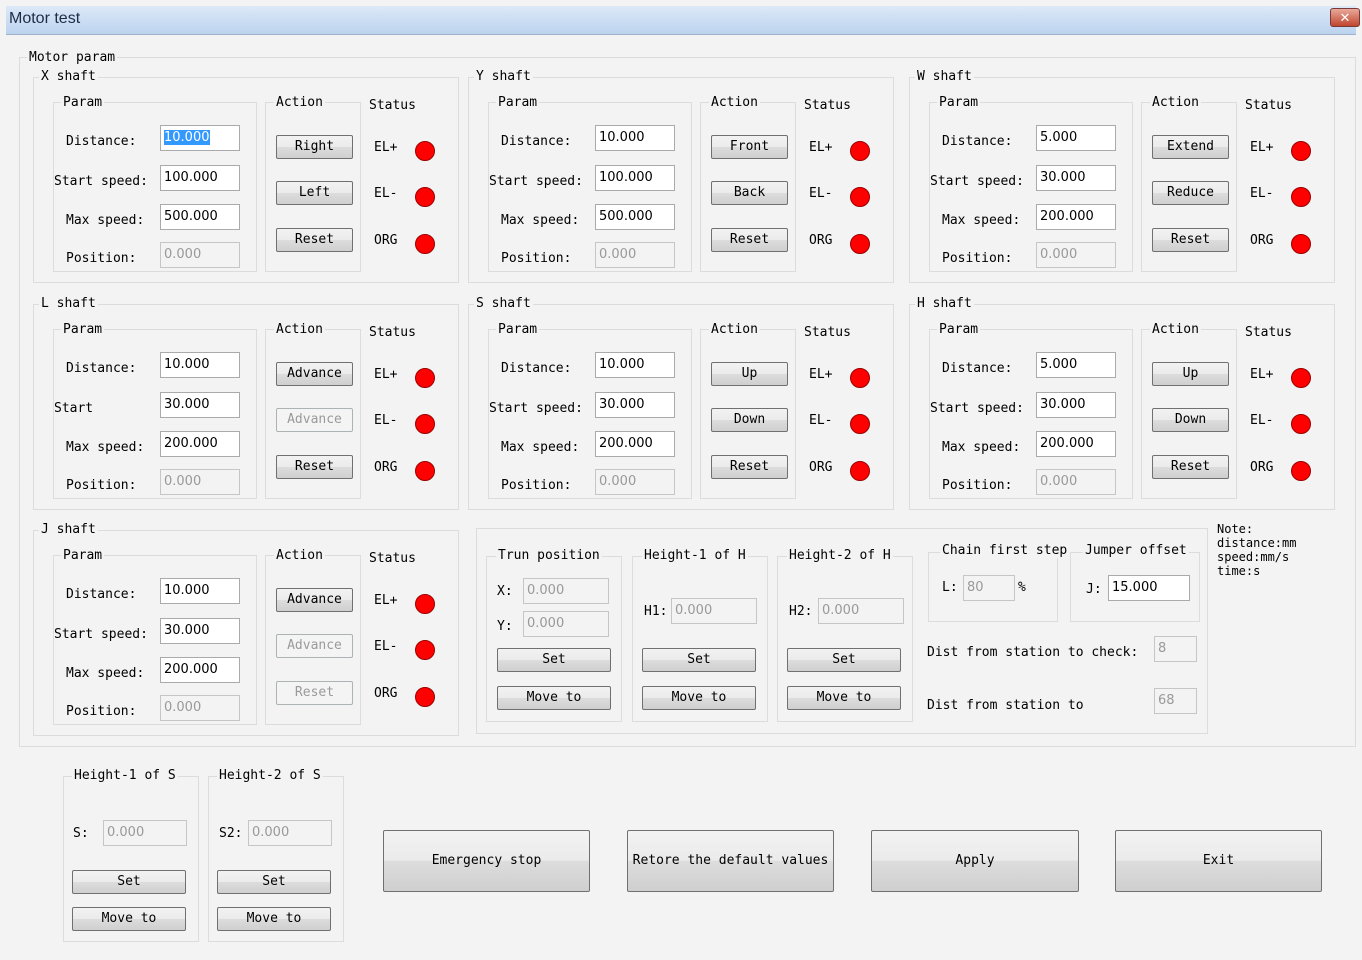  Describe the element at coordinates (699, 660) in the screenshot. I see `h1-set-button: Set` at that location.